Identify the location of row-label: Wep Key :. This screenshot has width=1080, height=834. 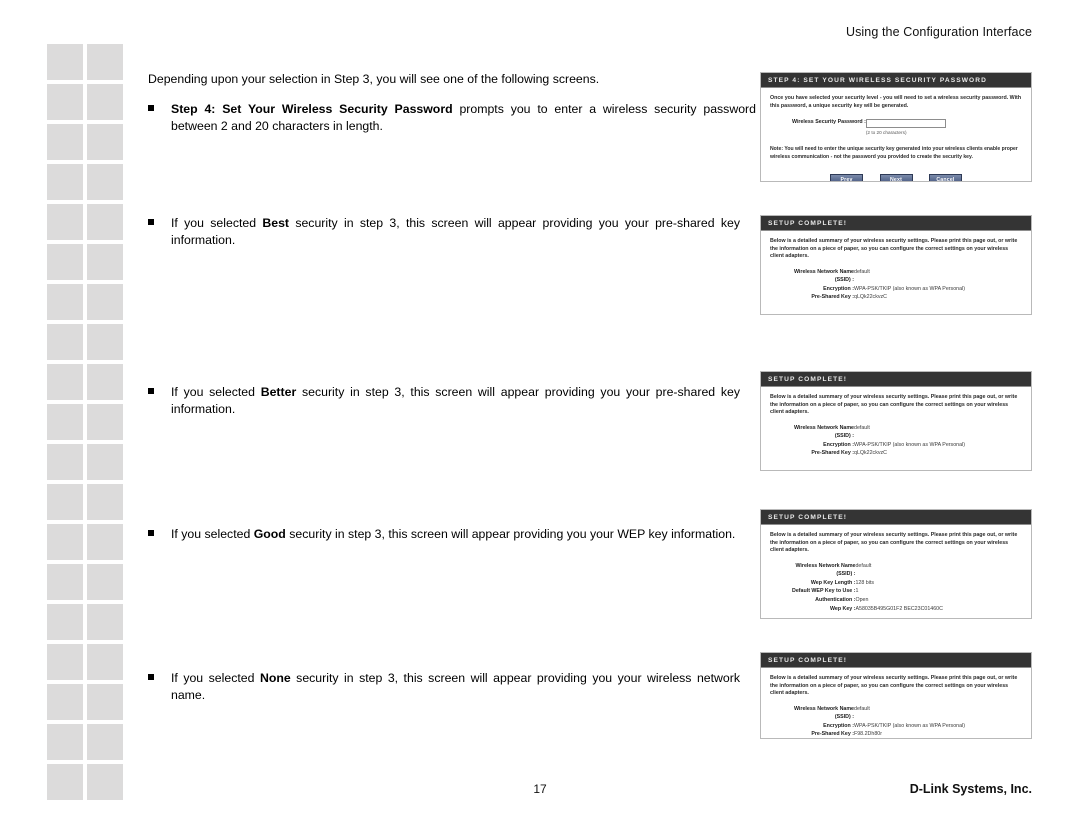
(842, 608).